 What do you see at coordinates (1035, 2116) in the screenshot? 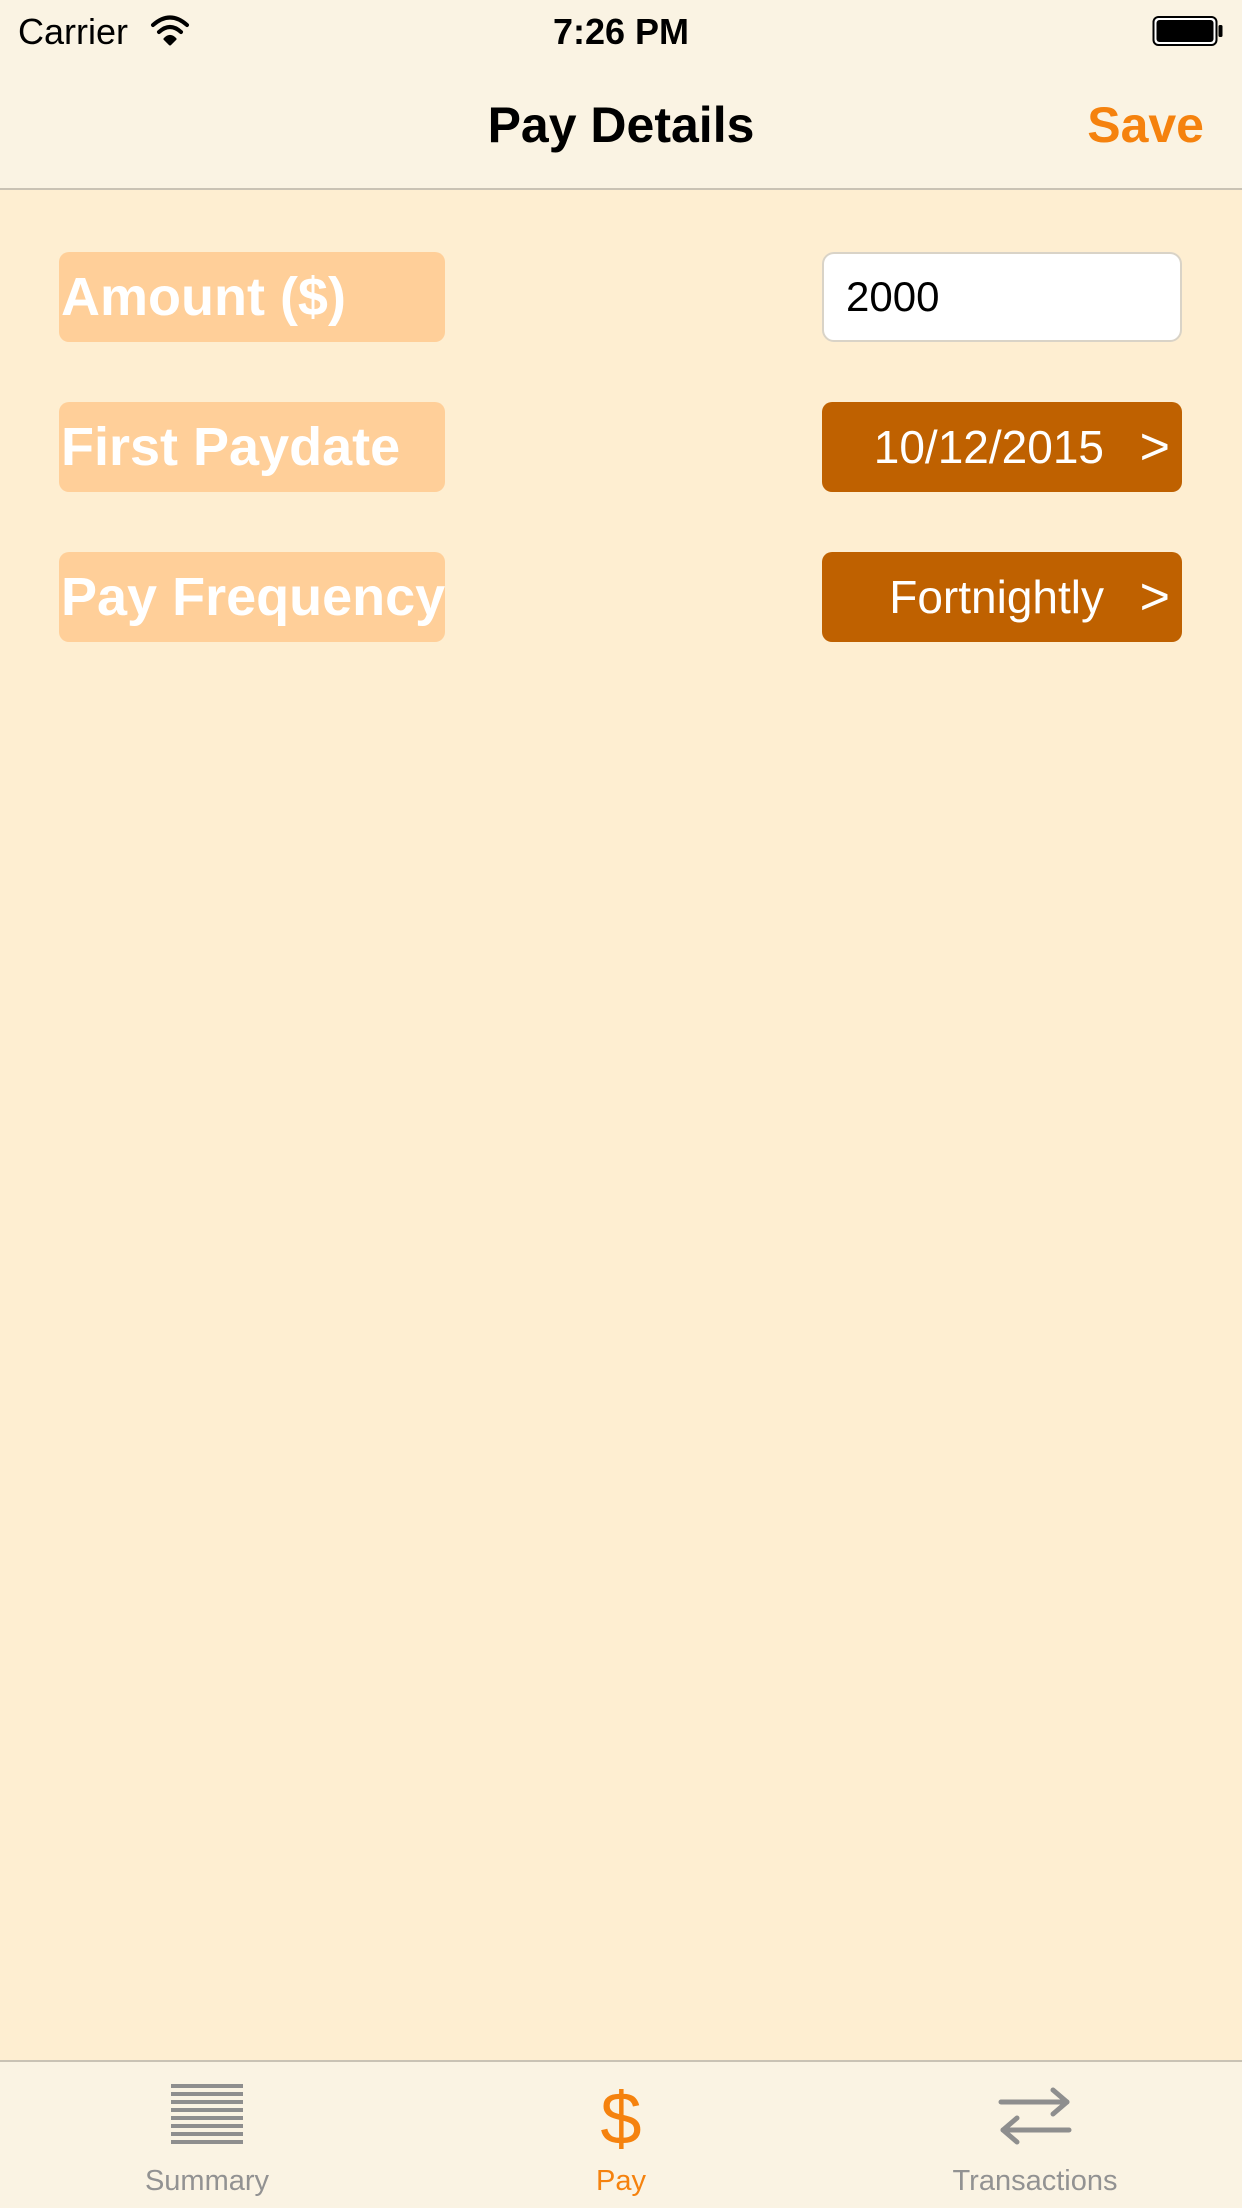
I see `transfer-arrows-icon` at bounding box center [1035, 2116].